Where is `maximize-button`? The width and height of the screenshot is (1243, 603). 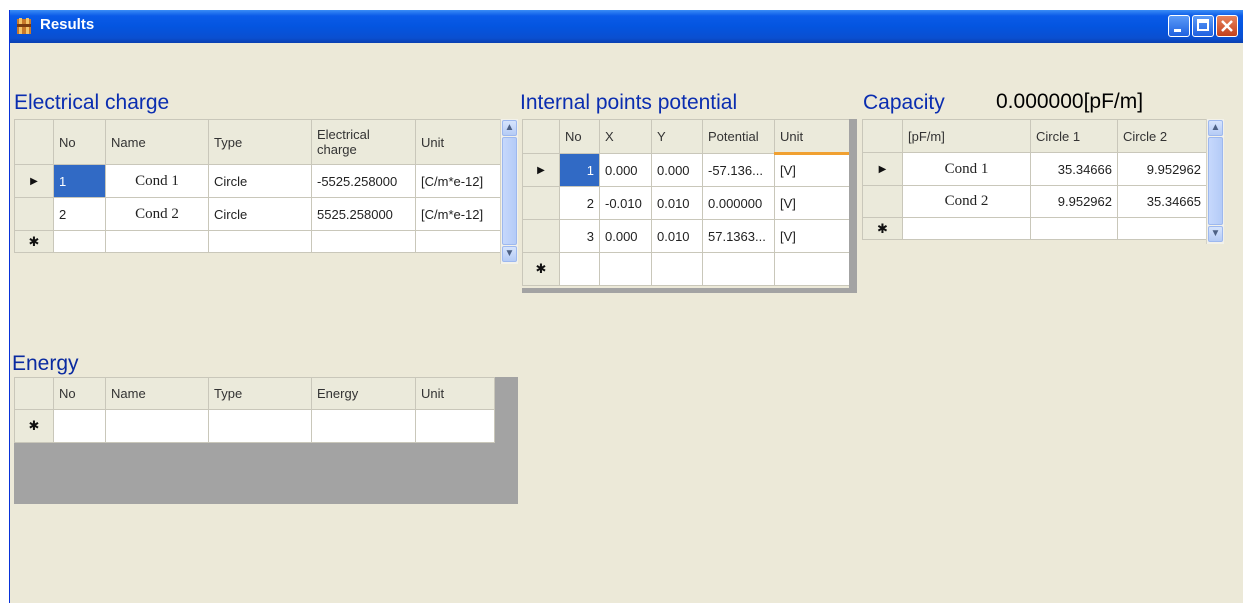
maximize-button is located at coordinates (1203, 26).